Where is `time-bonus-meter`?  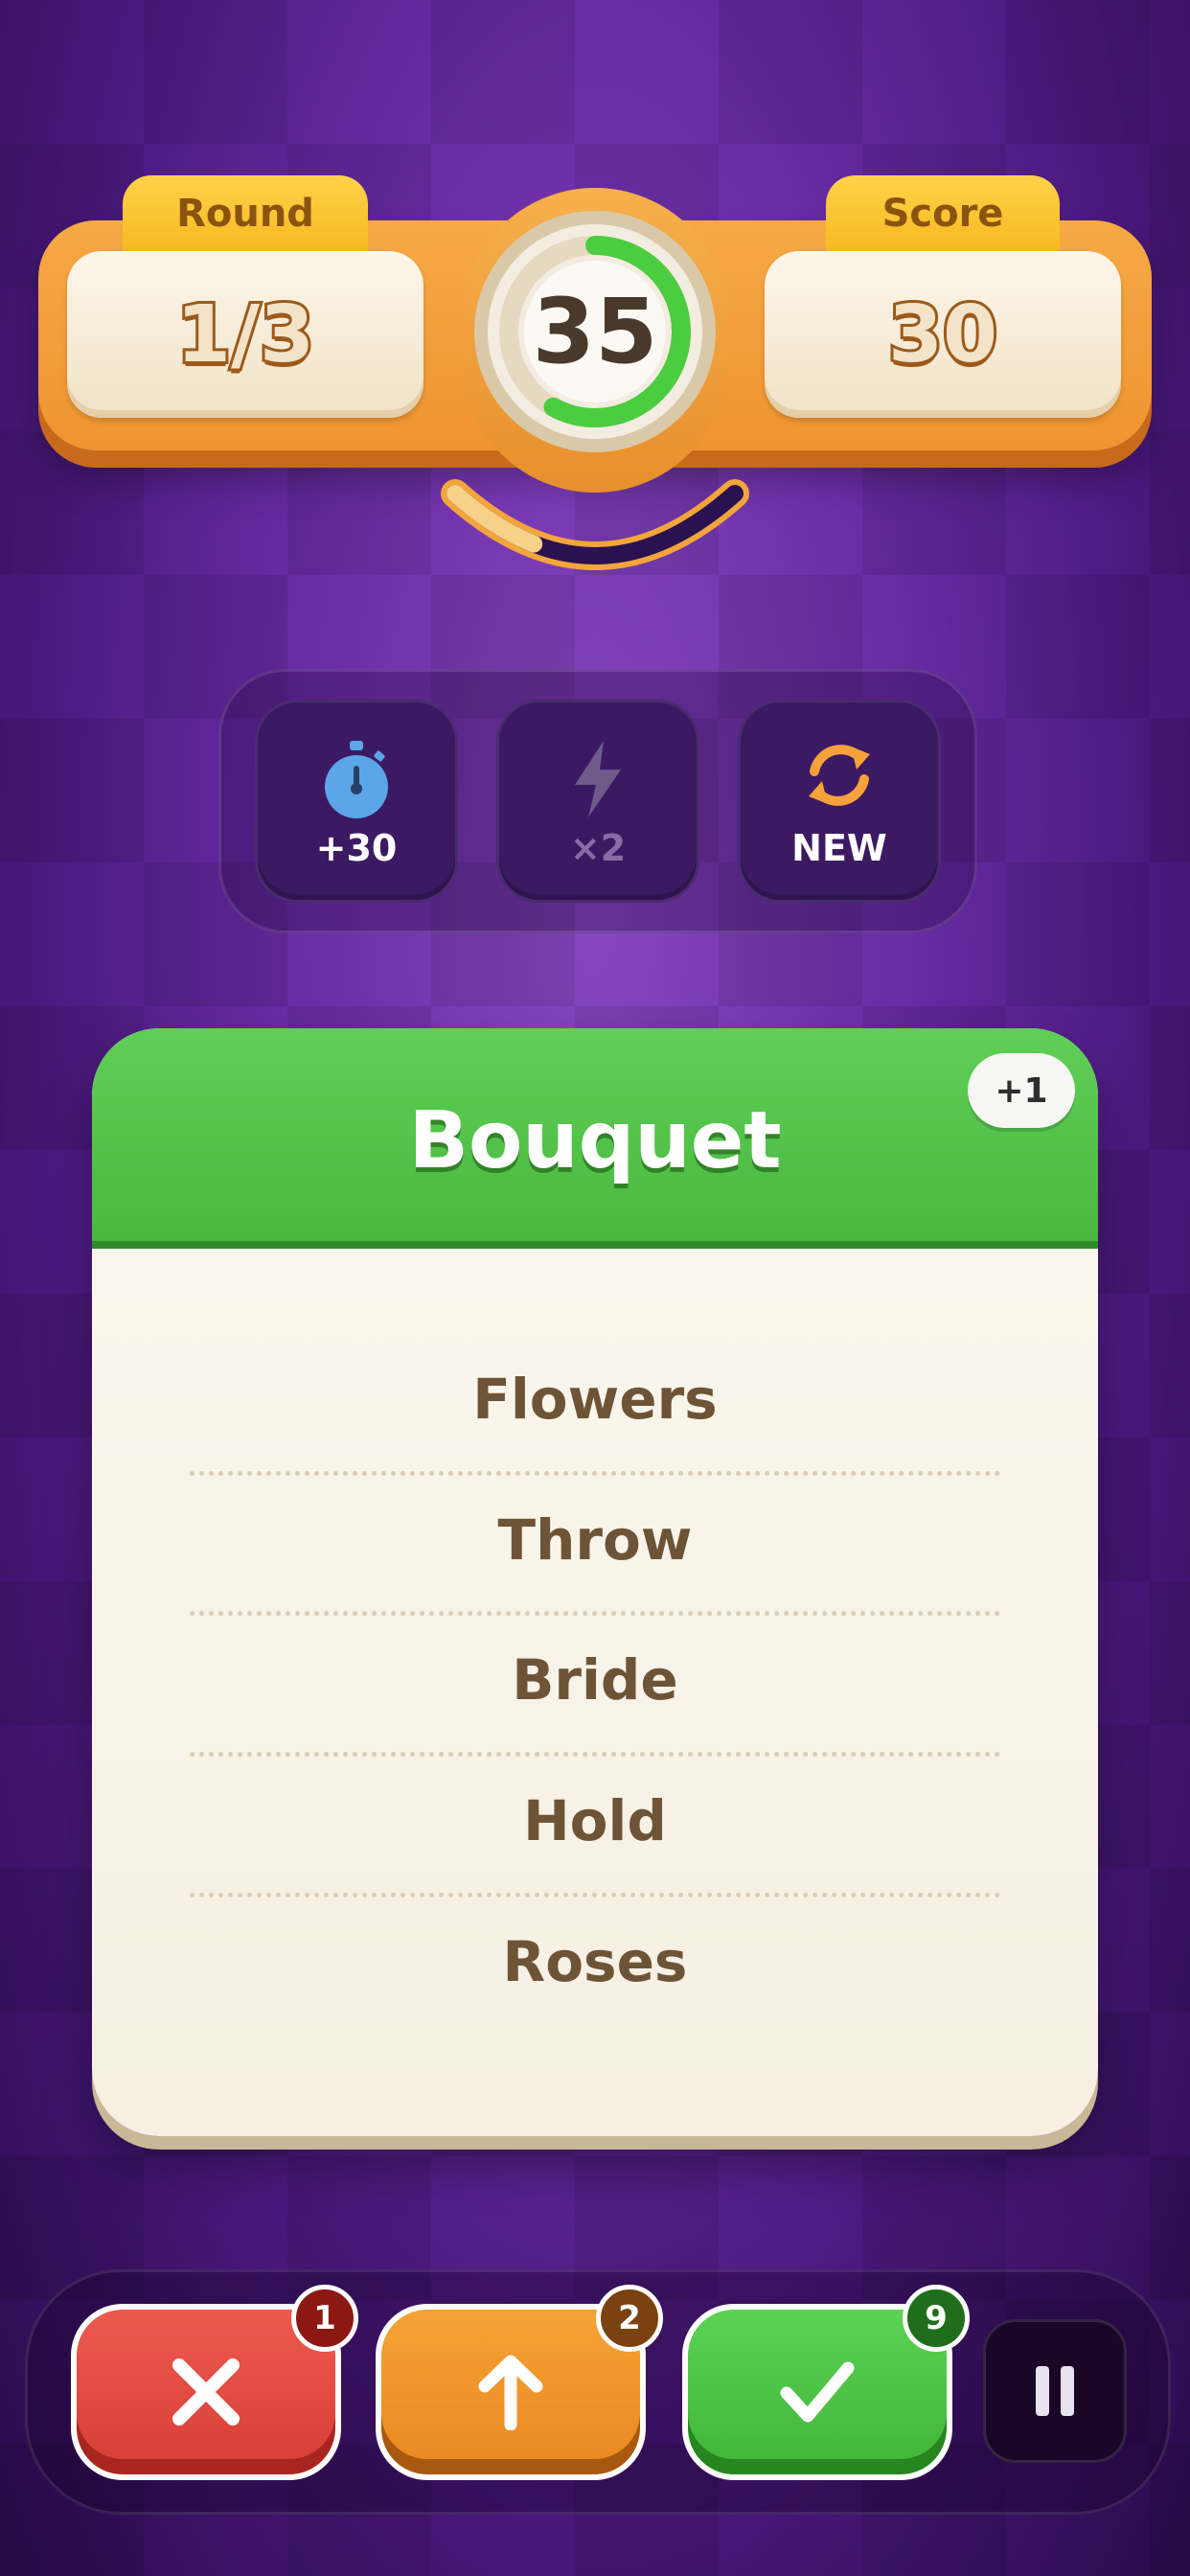 time-bonus-meter is located at coordinates (595, 525).